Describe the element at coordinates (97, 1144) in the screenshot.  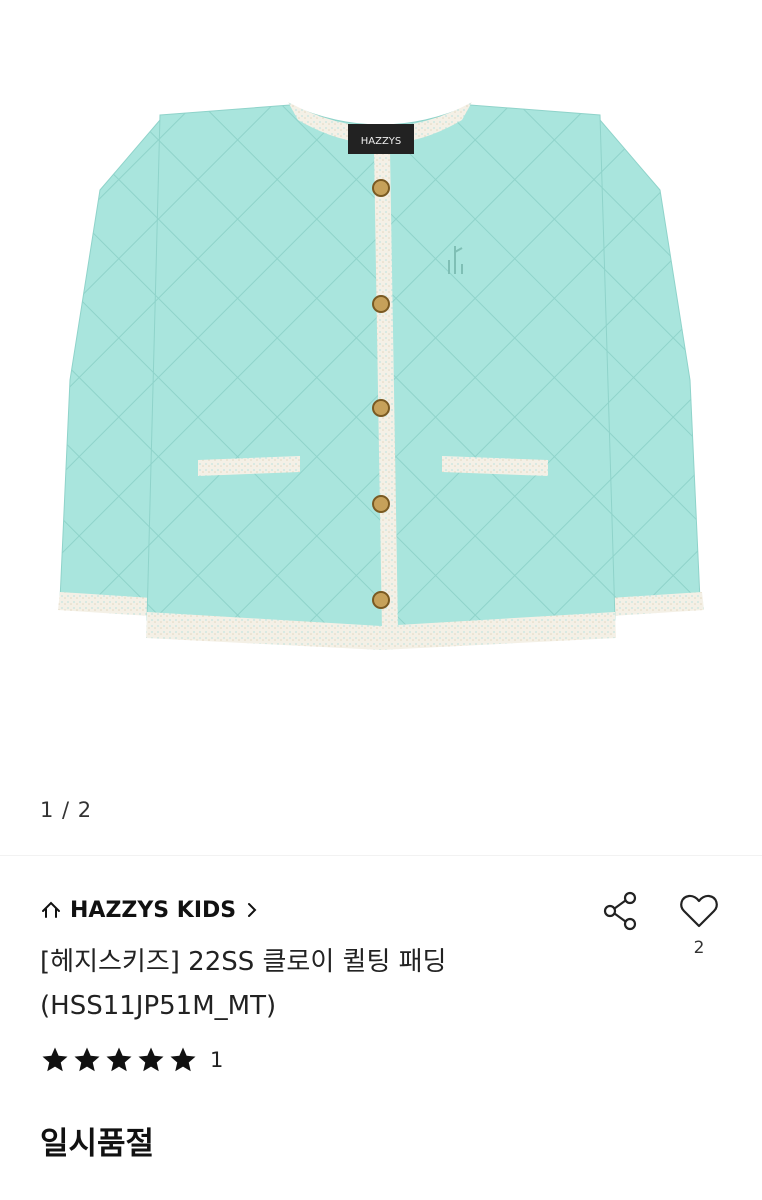
I see `stock-status: 일시품절` at that location.